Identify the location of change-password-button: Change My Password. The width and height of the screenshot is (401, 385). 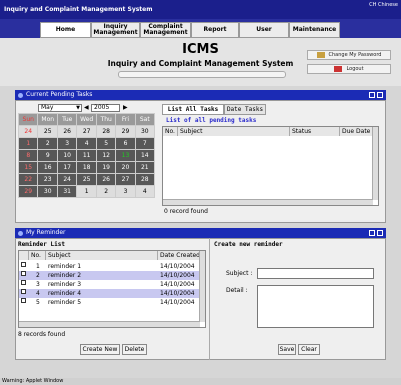
(349, 55).